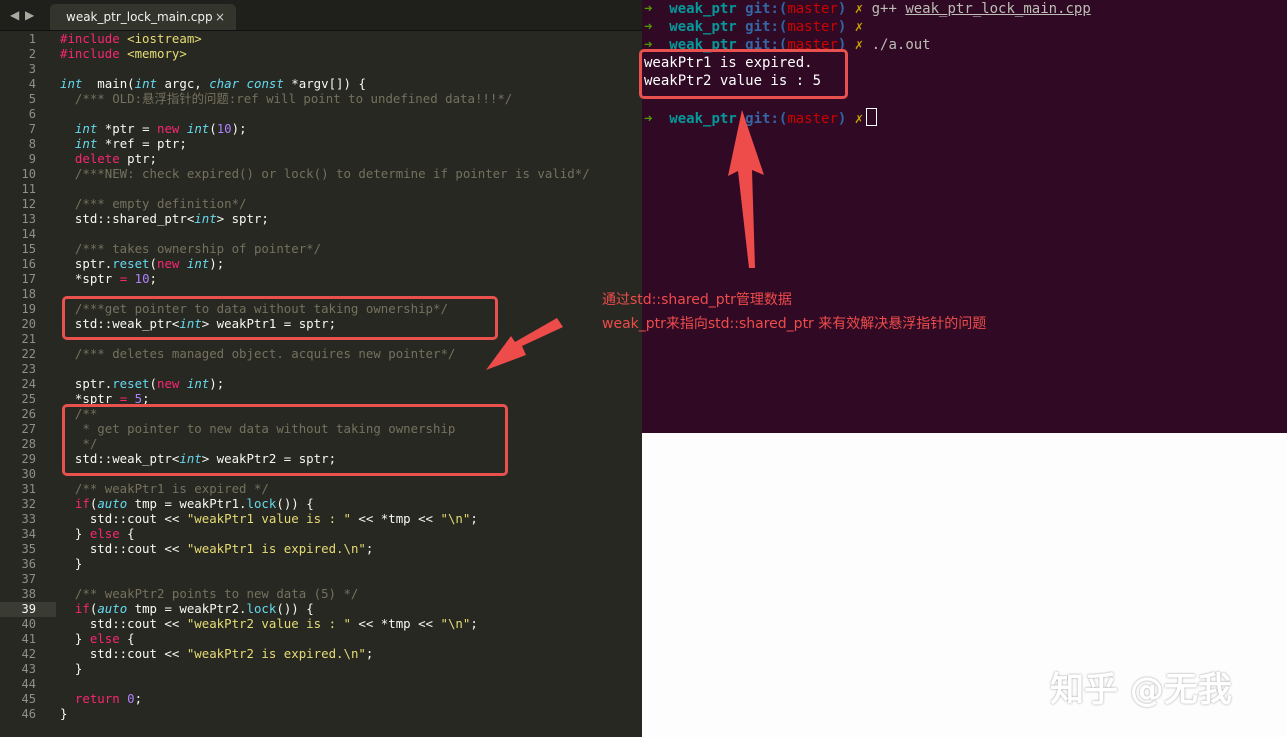 The height and width of the screenshot is (737, 1287). Describe the element at coordinates (794, 324) in the screenshot. I see `annotation-line-2: weak_ptr来指向std::shared_ptr 来有效解决悬浮指针的问题` at that location.